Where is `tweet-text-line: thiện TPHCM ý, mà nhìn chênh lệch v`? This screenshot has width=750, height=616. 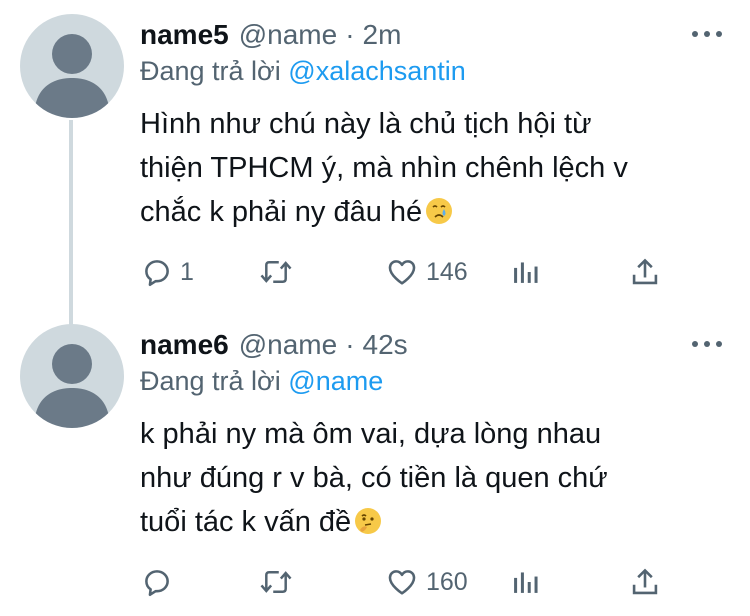
tweet-text-line: thiện TPHCM ý, mà nhìn chênh lệch v is located at coordinates (384, 168).